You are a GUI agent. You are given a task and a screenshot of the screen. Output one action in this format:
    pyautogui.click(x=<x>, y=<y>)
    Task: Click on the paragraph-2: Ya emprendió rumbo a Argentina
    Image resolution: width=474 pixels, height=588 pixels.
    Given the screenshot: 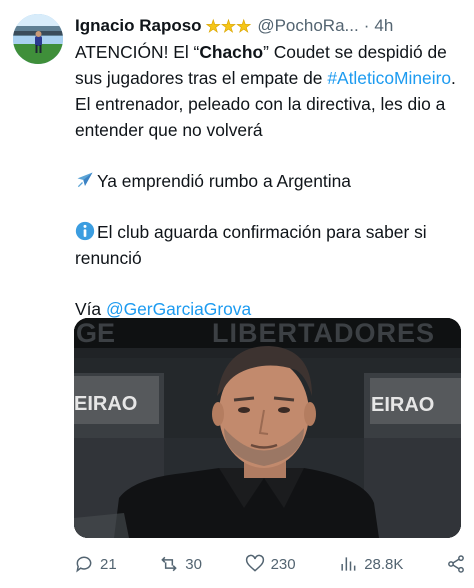 What is the action you would take?
    pyautogui.click(x=271, y=181)
    